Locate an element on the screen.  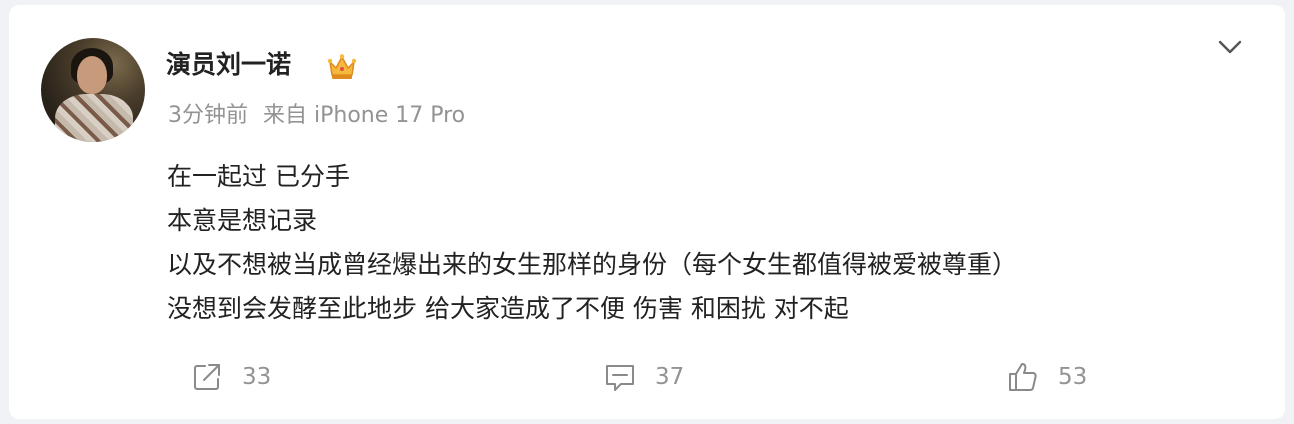
thumbs-up-icon is located at coordinates (1023, 377).